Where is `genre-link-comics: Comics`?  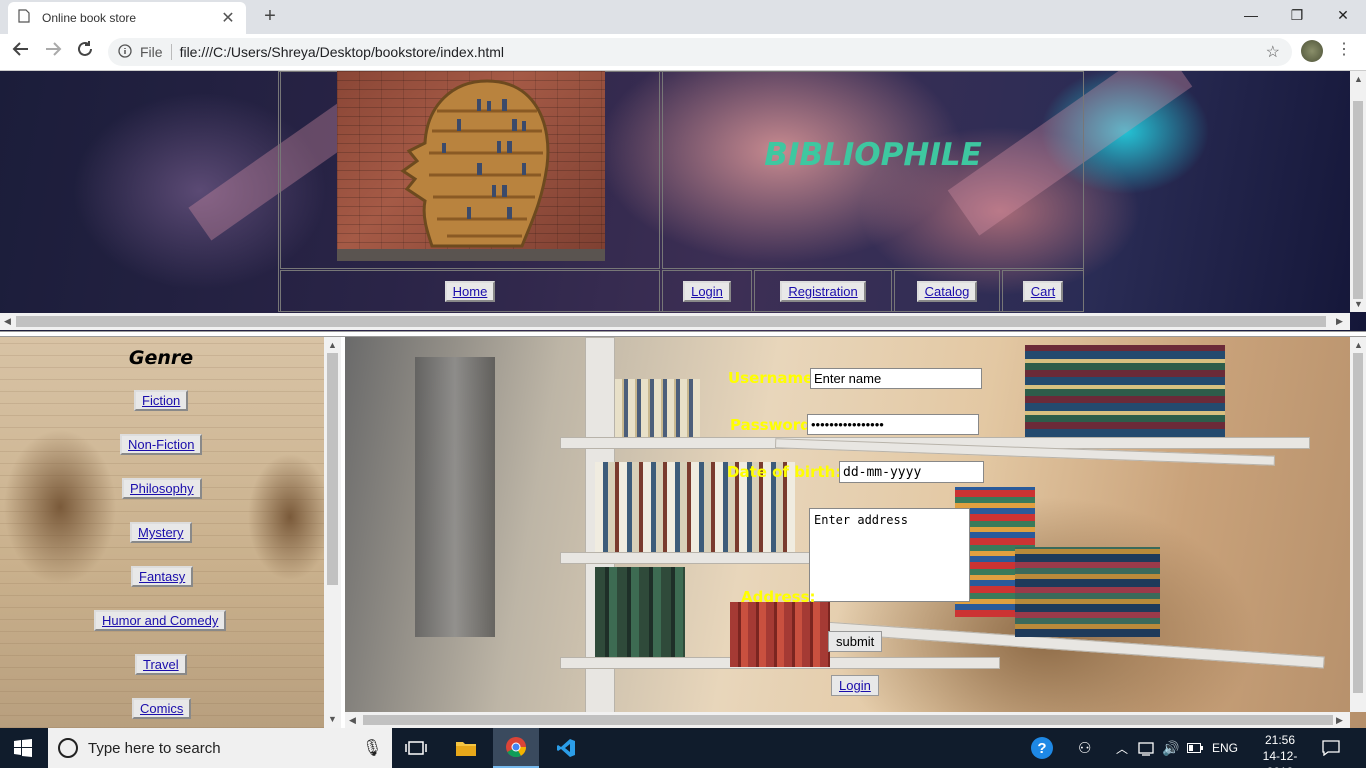 genre-link-comics: Comics is located at coordinates (162, 708).